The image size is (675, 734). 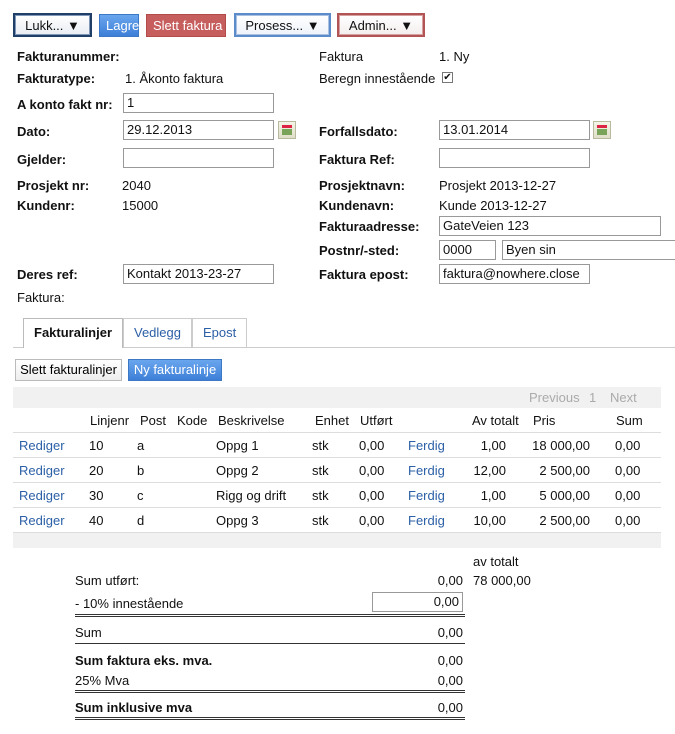 What do you see at coordinates (68, 56) in the screenshot?
I see `invoice-number-label: Fakturanummer:` at bounding box center [68, 56].